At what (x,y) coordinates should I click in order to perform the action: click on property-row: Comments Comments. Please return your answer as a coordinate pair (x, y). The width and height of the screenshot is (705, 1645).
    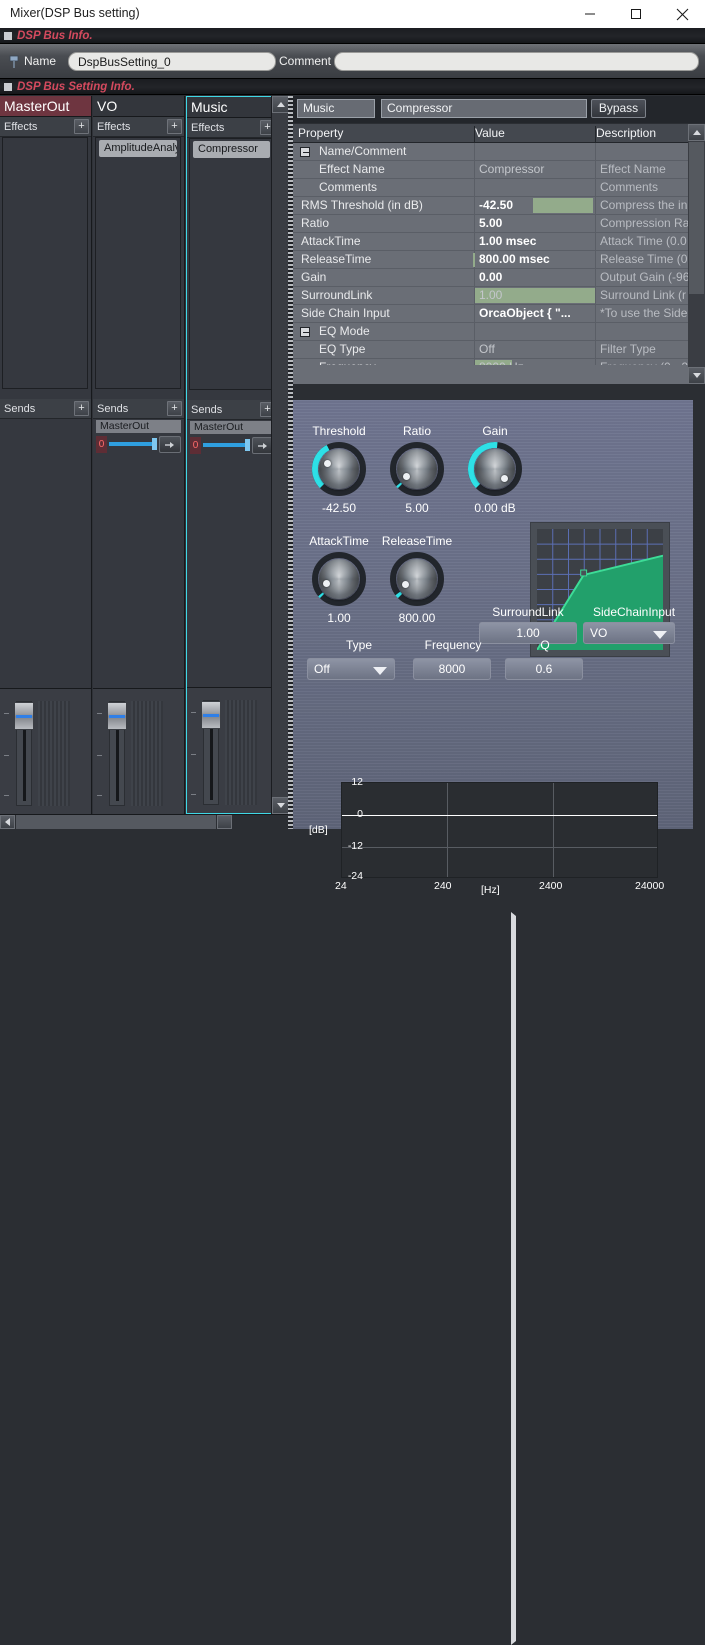
    Looking at the image, I should click on (490, 188).